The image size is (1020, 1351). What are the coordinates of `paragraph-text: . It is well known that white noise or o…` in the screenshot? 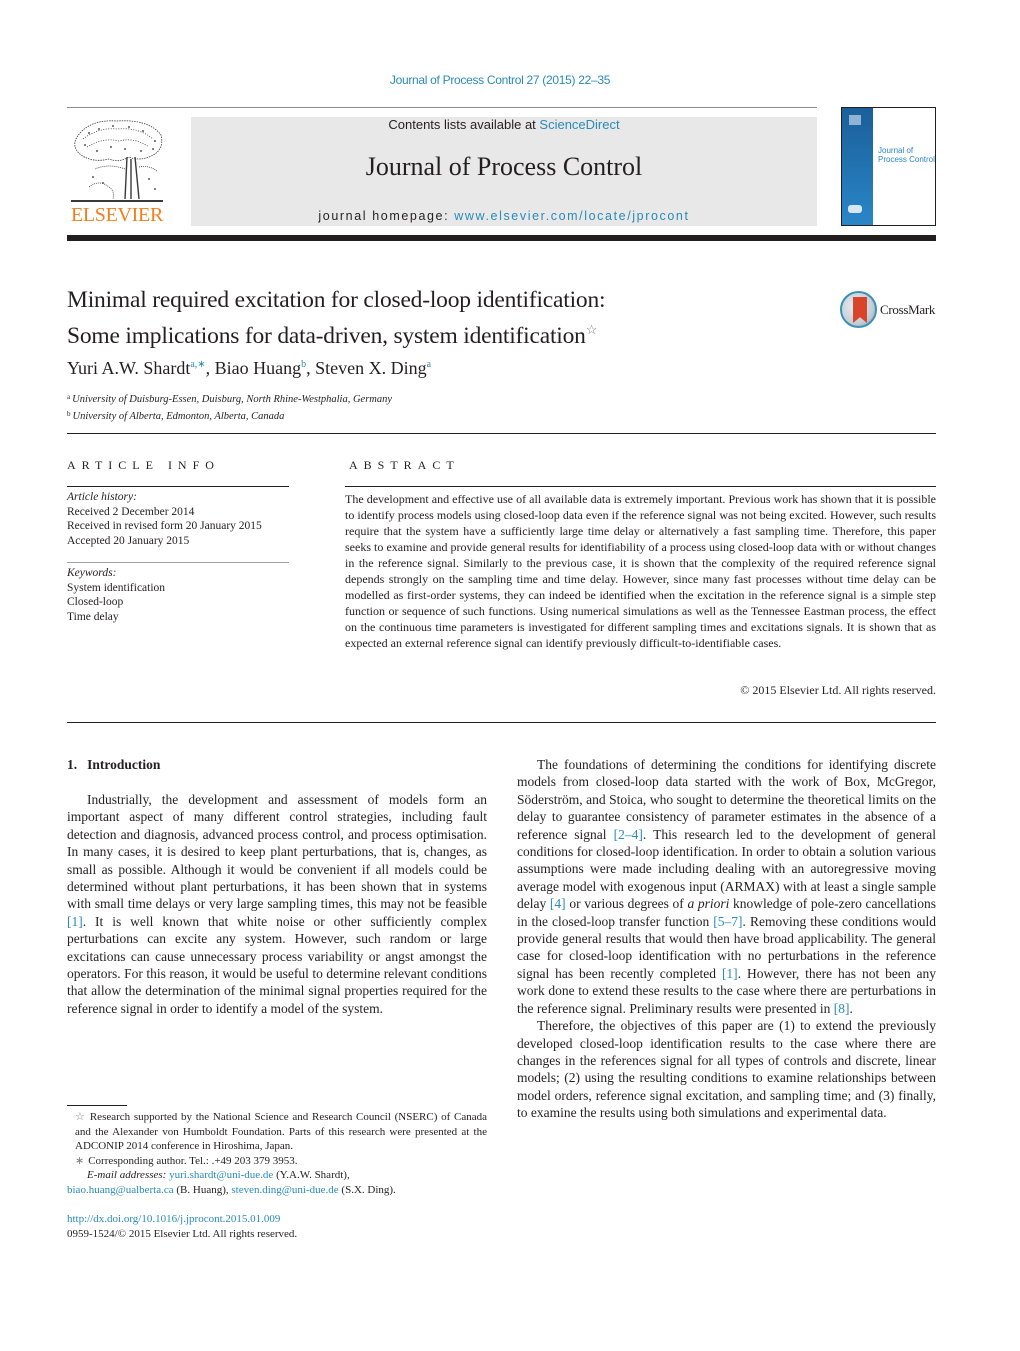 It's located at (277, 964).